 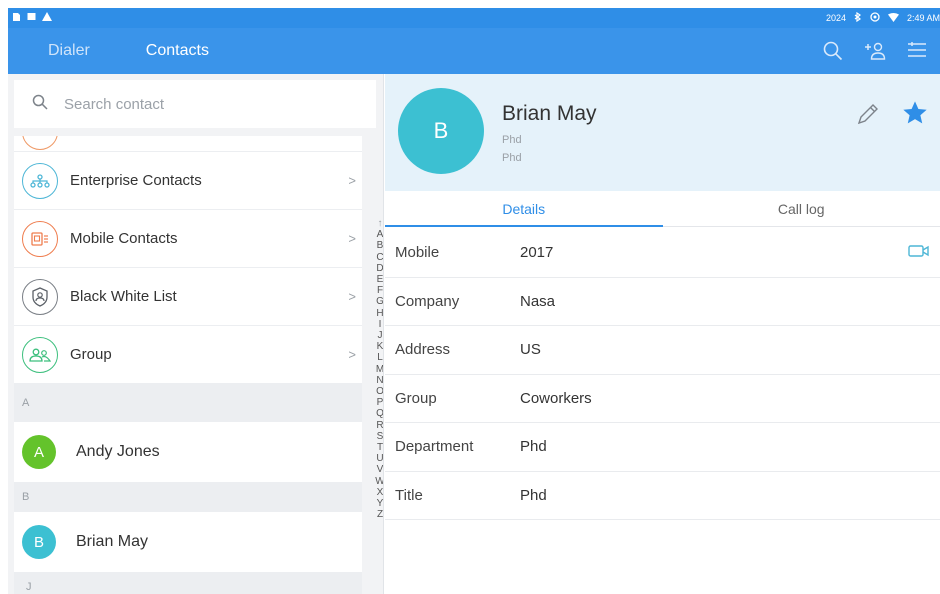 I want to click on list-item-partial, so click(x=188, y=144).